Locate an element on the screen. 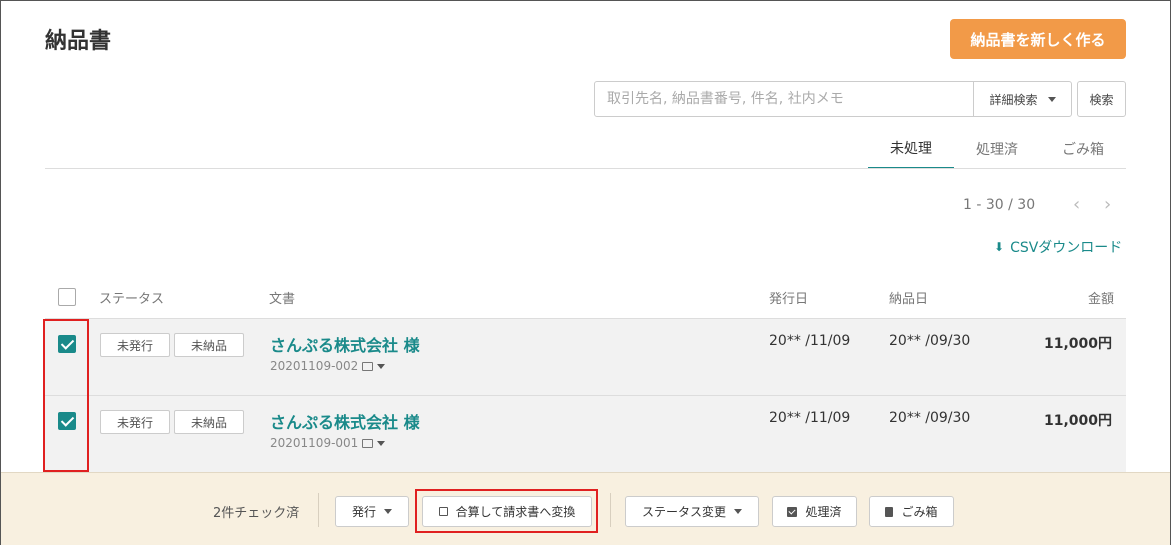  advanced-search-label: 詳細検索 is located at coordinates (1013, 99).